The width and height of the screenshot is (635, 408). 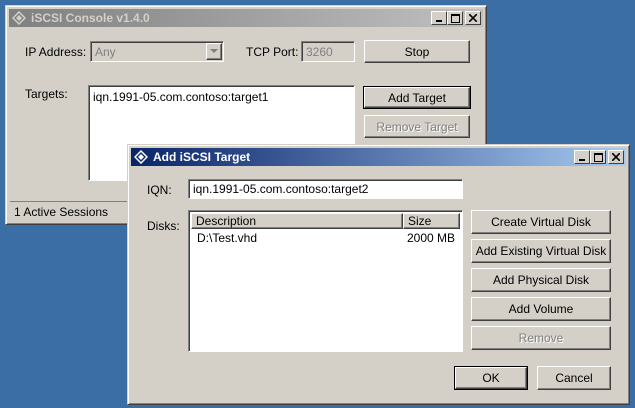 I want to click on remove-disk-button: Remove, so click(x=541, y=338).